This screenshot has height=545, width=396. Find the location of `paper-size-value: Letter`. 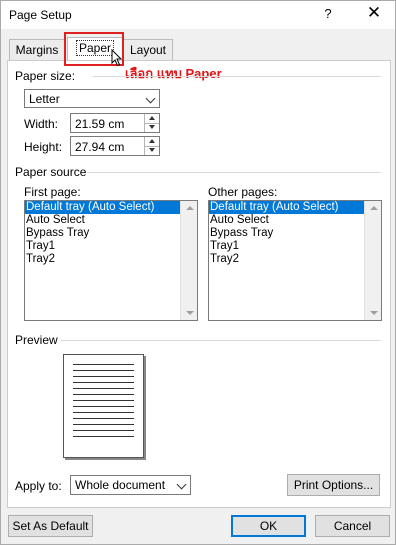

paper-size-value: Letter is located at coordinates (44, 99).